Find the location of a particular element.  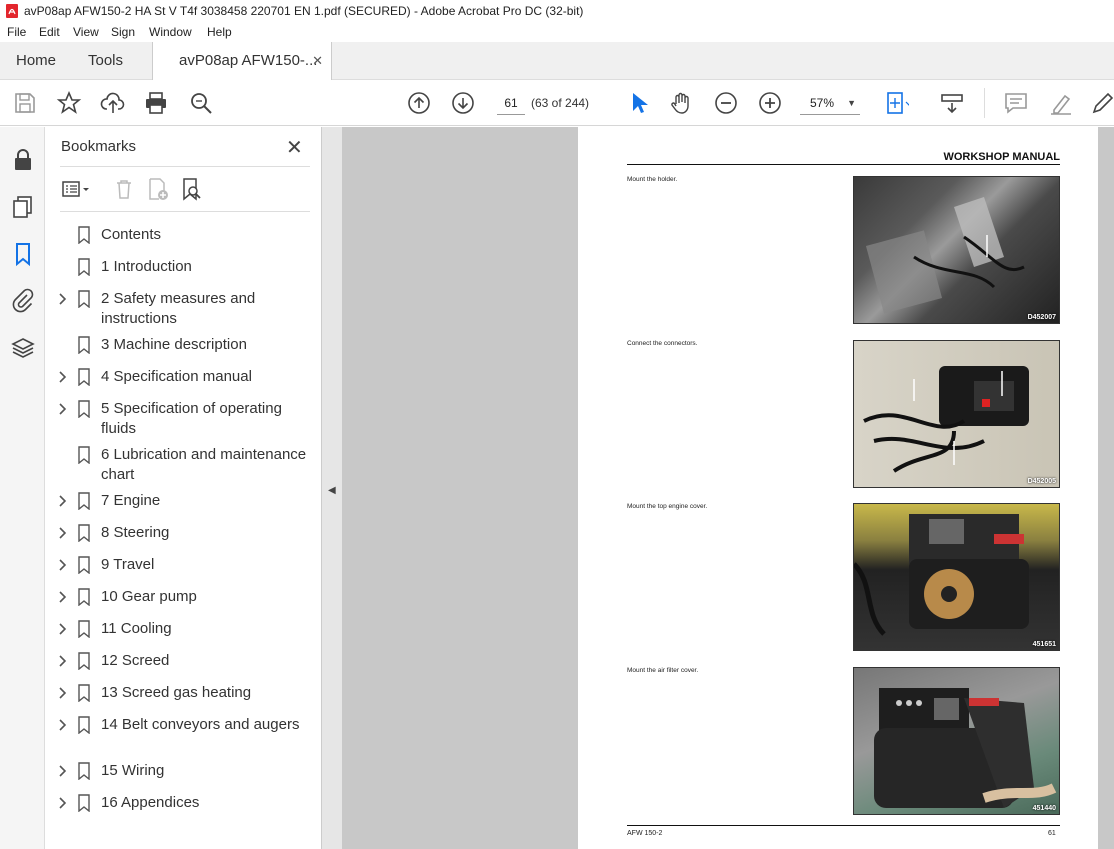

close-icon: ✕ is located at coordinates (294, 147).